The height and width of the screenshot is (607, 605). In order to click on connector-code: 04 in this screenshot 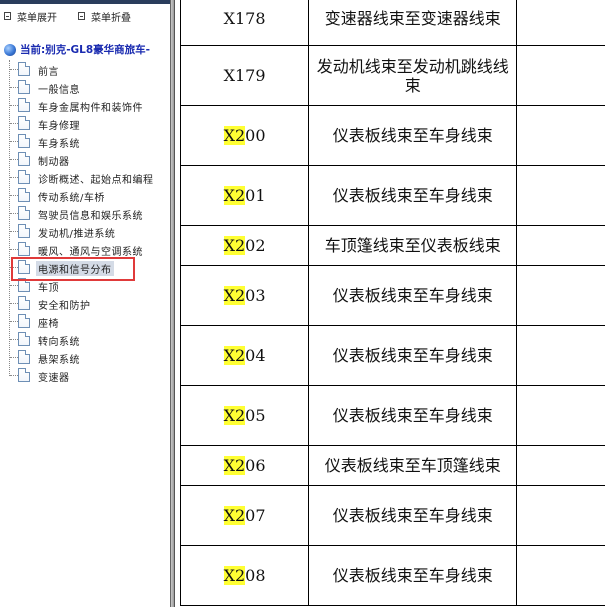, I will do `click(255, 355)`.